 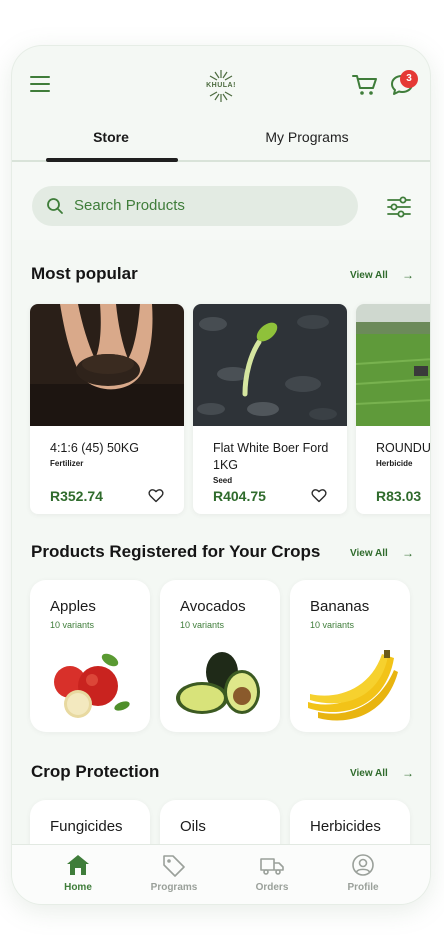 I want to click on product-card: Flat White Boer Ford 1KG Seed R404.75, so click(x=270, y=409).